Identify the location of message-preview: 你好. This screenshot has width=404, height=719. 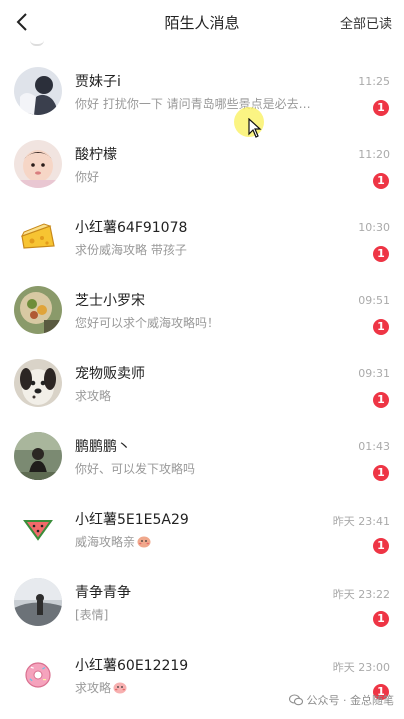
(87, 177).